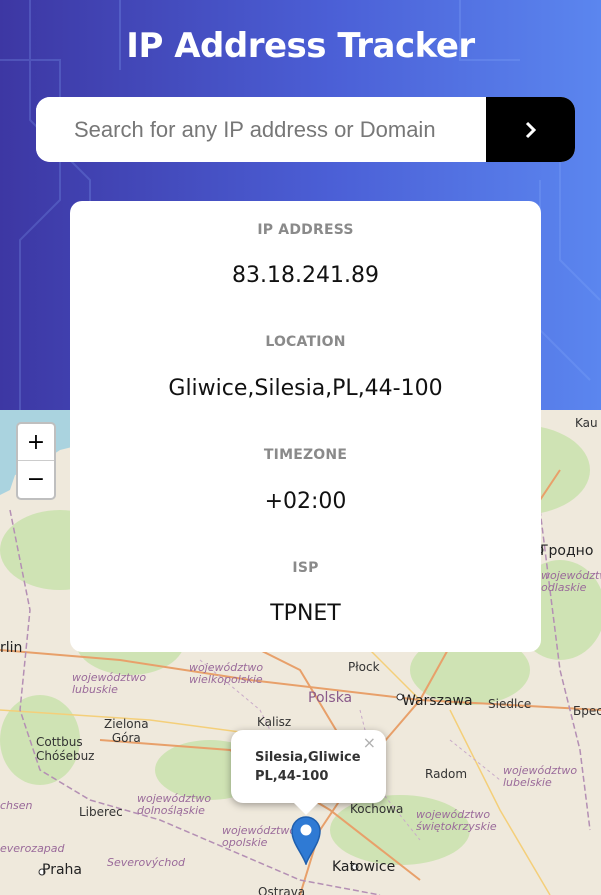 The image size is (601, 895). I want to click on map-label: województwo świętokrzyskie, so click(456, 820).